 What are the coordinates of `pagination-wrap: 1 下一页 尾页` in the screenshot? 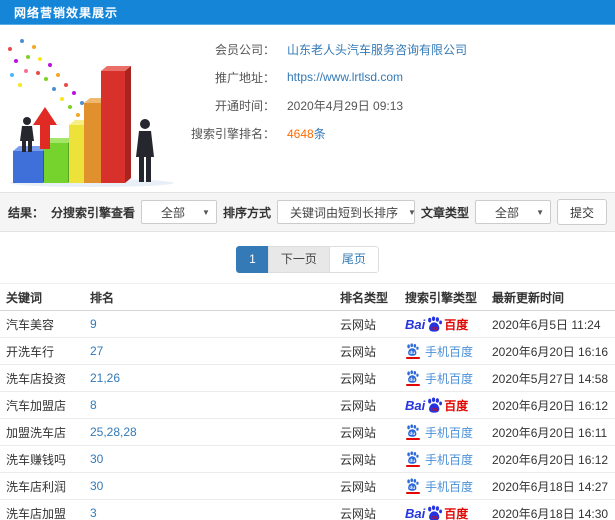 It's located at (307, 259).